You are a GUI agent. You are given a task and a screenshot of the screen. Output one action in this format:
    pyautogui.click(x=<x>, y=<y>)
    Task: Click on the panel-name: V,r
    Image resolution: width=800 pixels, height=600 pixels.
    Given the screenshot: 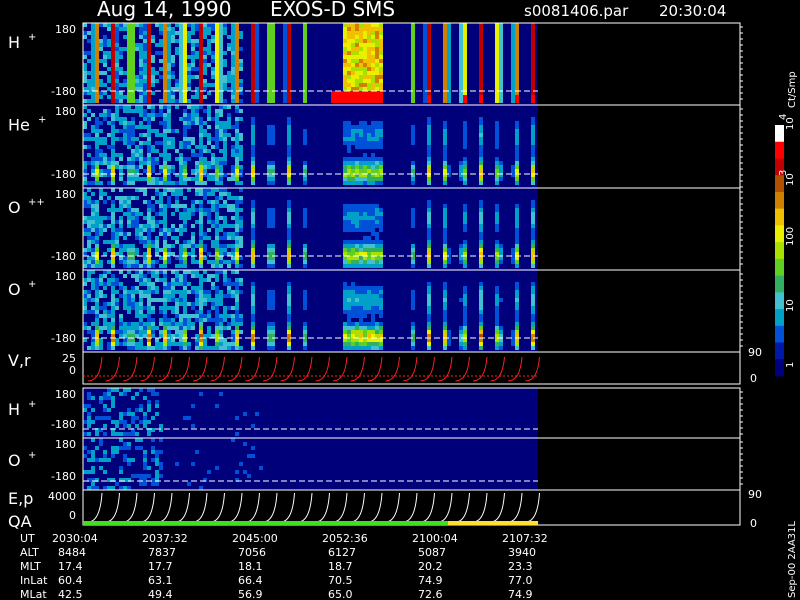 What is the action you would take?
    pyautogui.click(x=19, y=360)
    